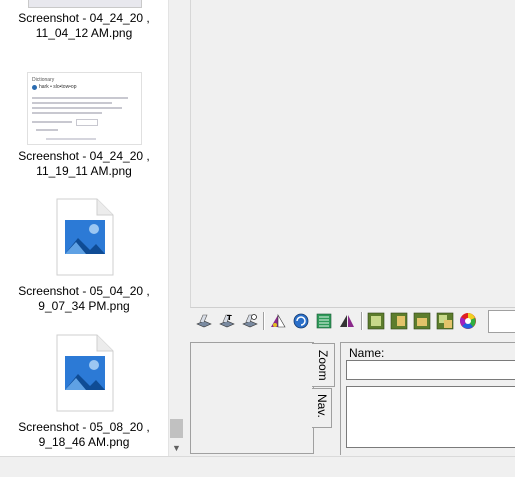 The image size is (515, 477). What do you see at coordinates (324, 321) in the screenshot?
I see `list-icon` at bounding box center [324, 321].